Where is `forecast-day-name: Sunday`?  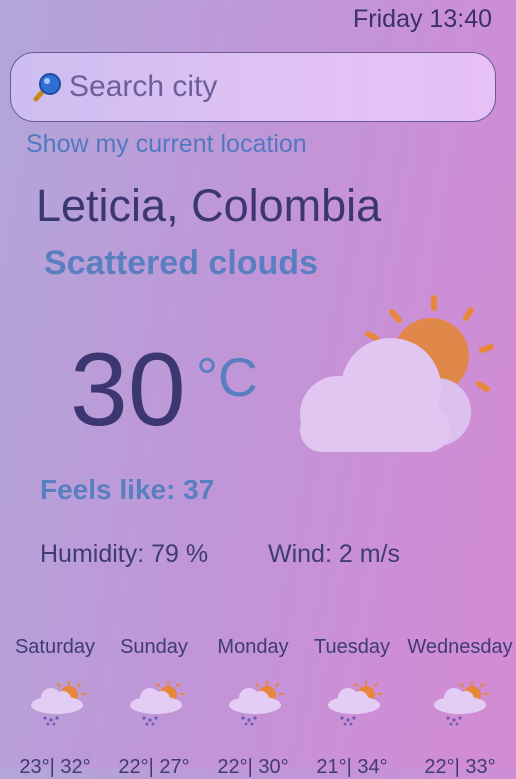 forecast-day-name: Sunday is located at coordinates (154, 647).